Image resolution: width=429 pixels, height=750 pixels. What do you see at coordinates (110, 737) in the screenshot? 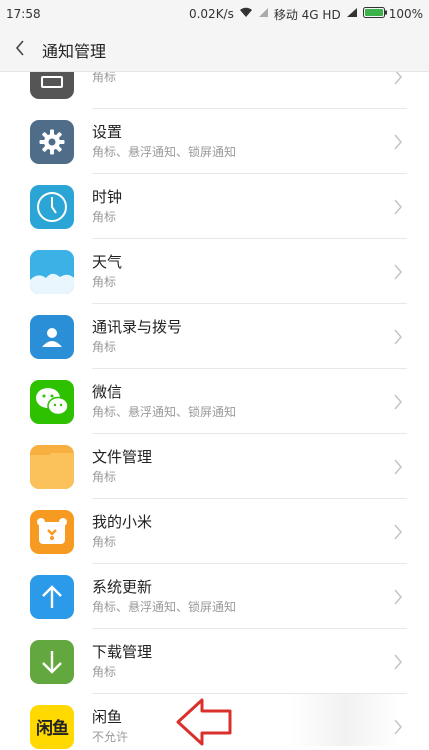
I see `notification-summary: 不允许` at bounding box center [110, 737].